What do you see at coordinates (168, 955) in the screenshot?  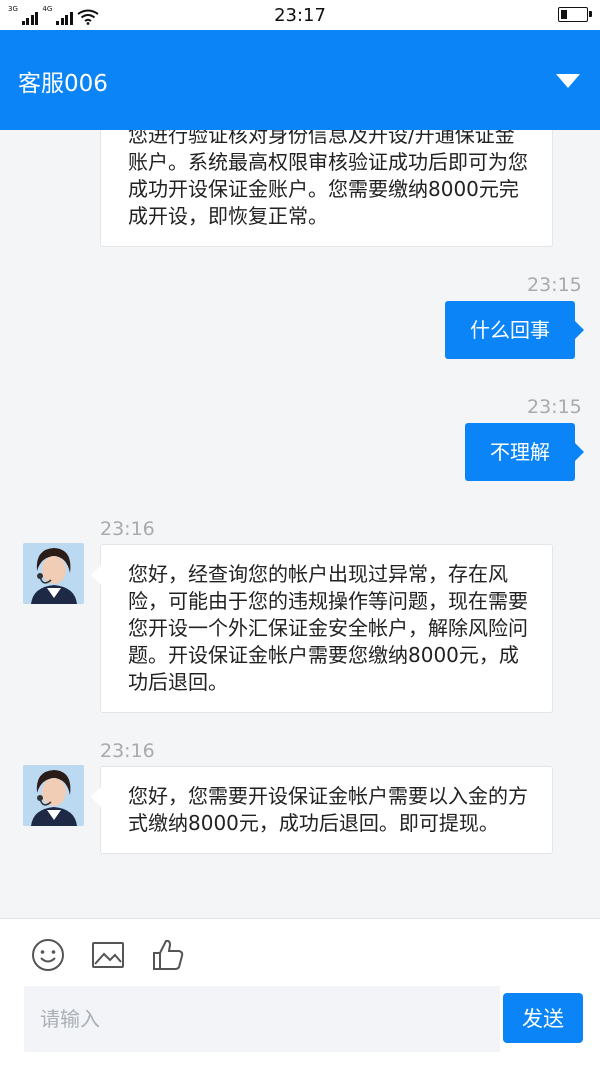 I see `thumbs-up-icon` at bounding box center [168, 955].